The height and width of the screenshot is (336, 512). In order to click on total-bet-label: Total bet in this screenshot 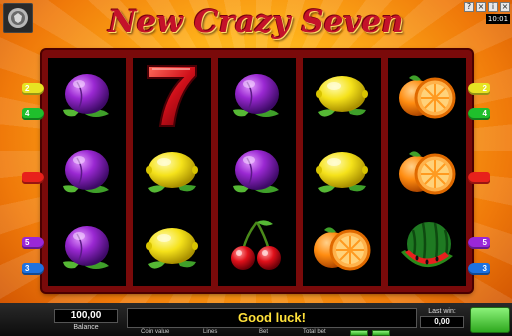, I will do `click(314, 332)`.